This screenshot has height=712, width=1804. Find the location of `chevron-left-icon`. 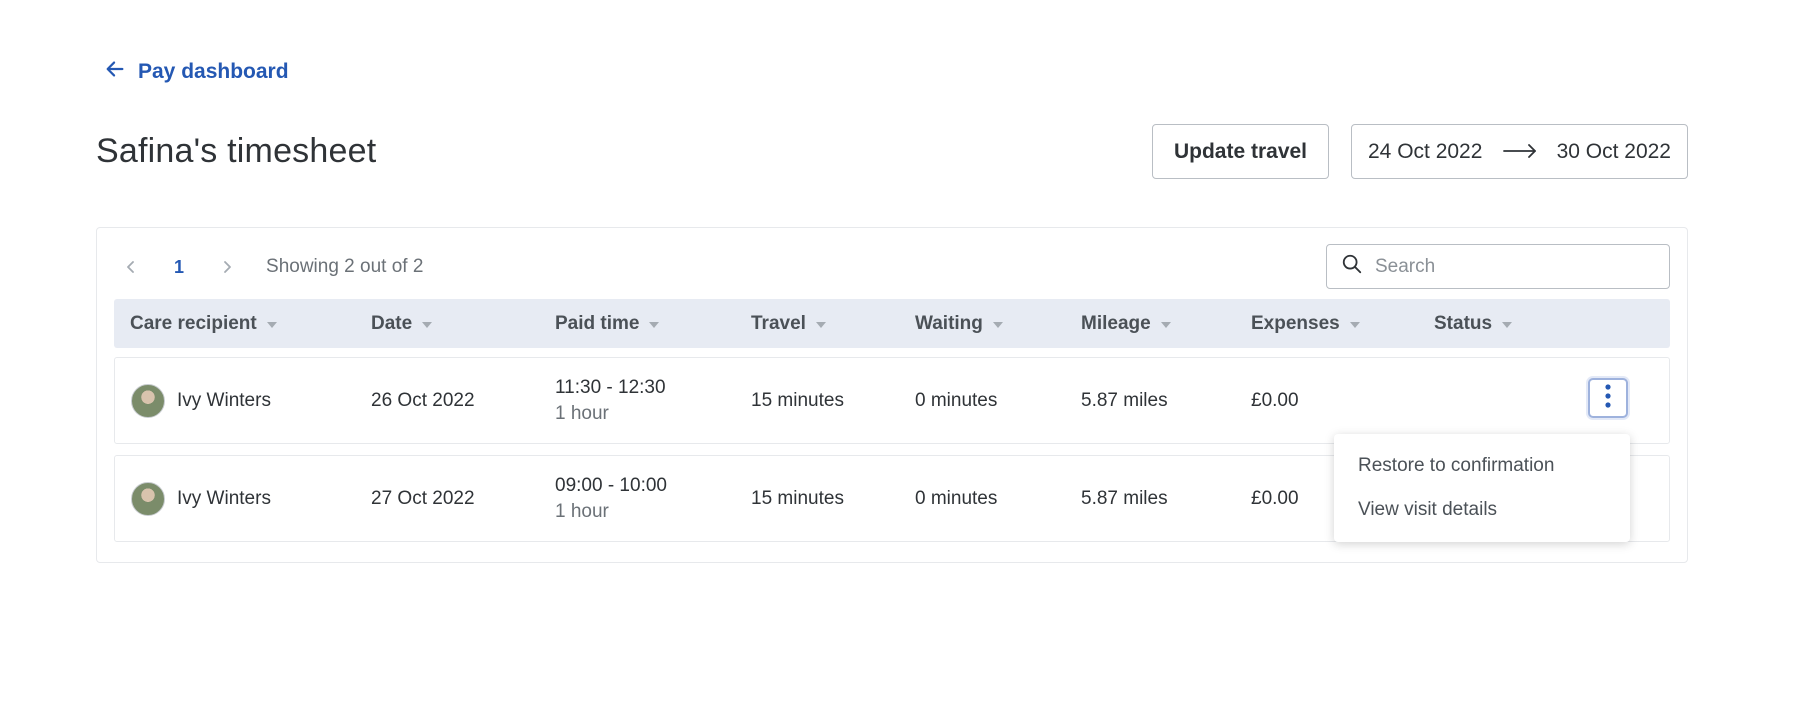

chevron-left-icon is located at coordinates (131, 267).